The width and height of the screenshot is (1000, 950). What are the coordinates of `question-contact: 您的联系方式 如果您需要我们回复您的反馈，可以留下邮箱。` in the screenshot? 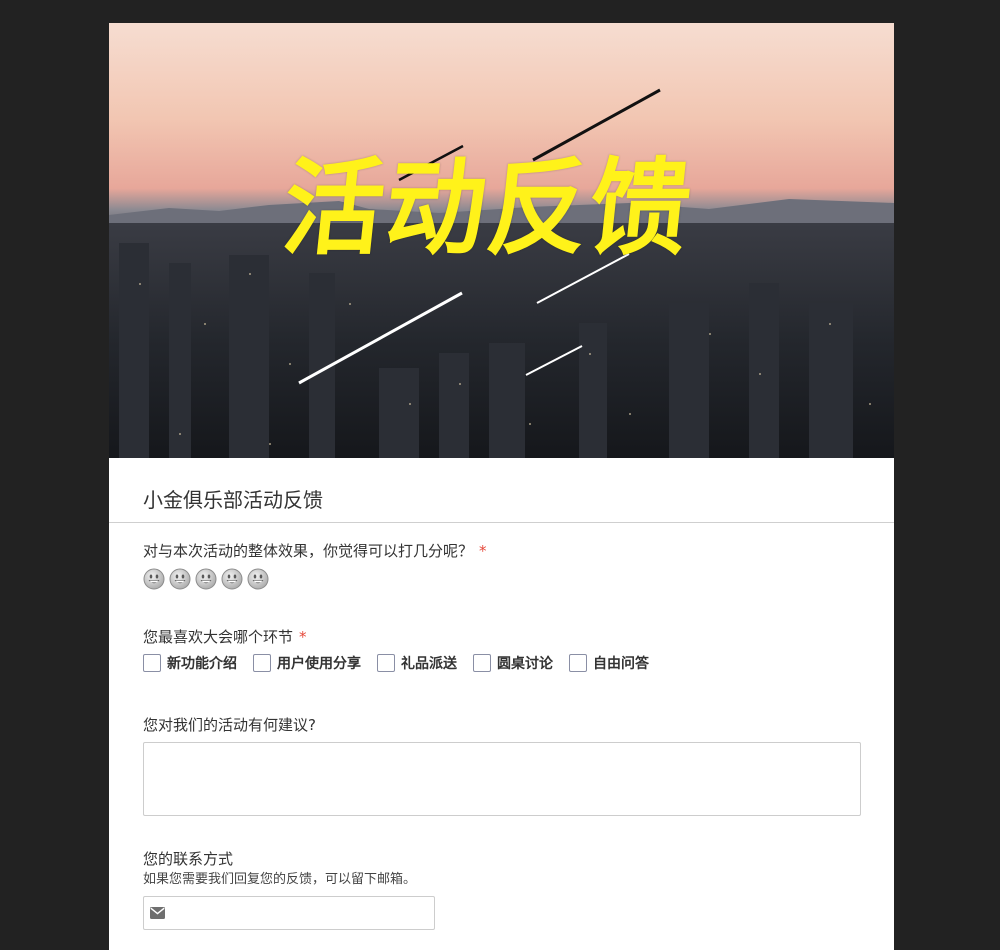 It's located at (289, 889).